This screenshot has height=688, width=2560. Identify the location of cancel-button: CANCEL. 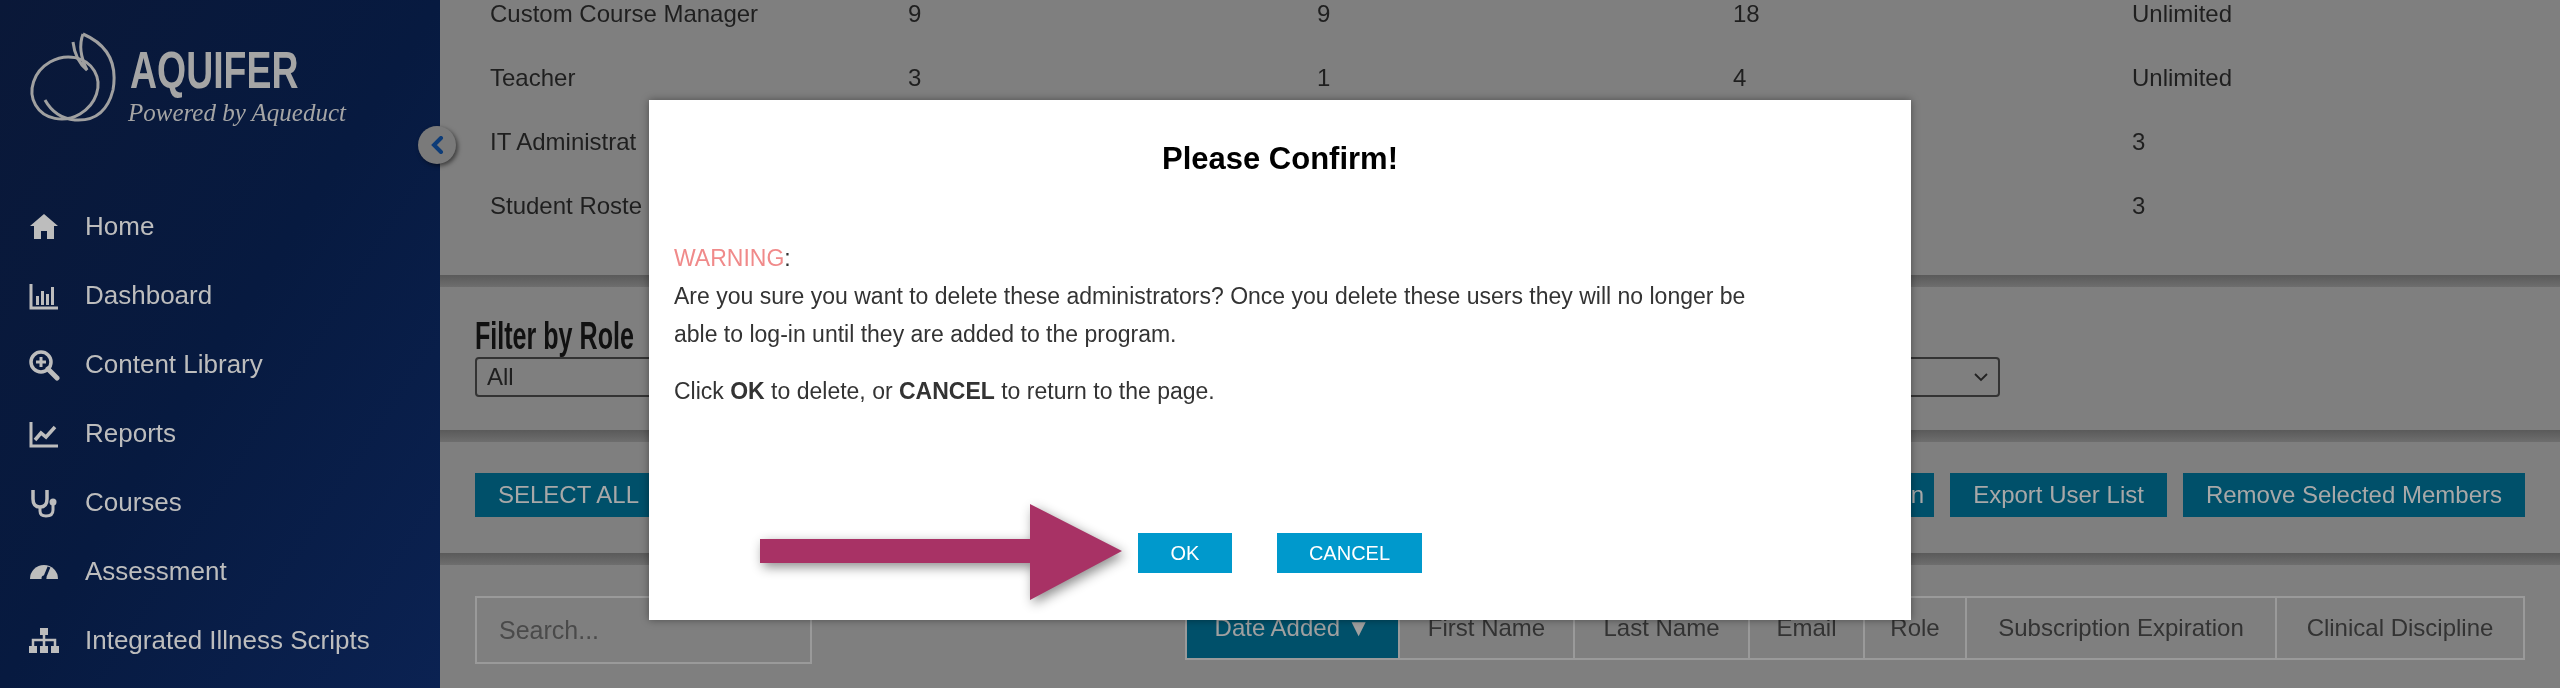
(1349, 553).